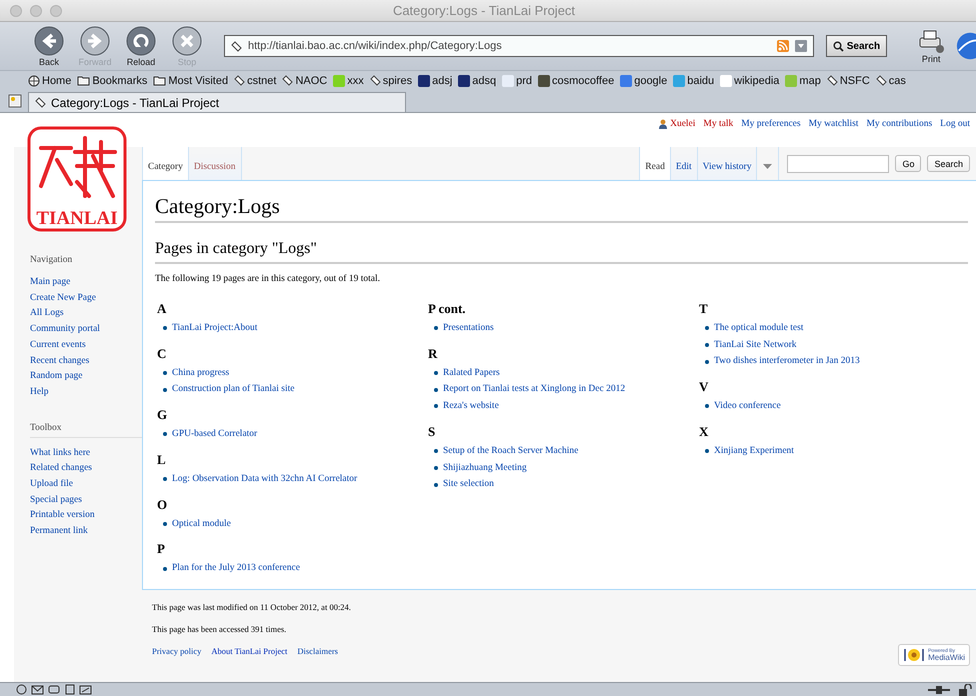 Image resolution: width=976 pixels, height=696 pixels. What do you see at coordinates (190, 80) in the screenshot?
I see `bookmark-item: Most Visited` at bounding box center [190, 80].